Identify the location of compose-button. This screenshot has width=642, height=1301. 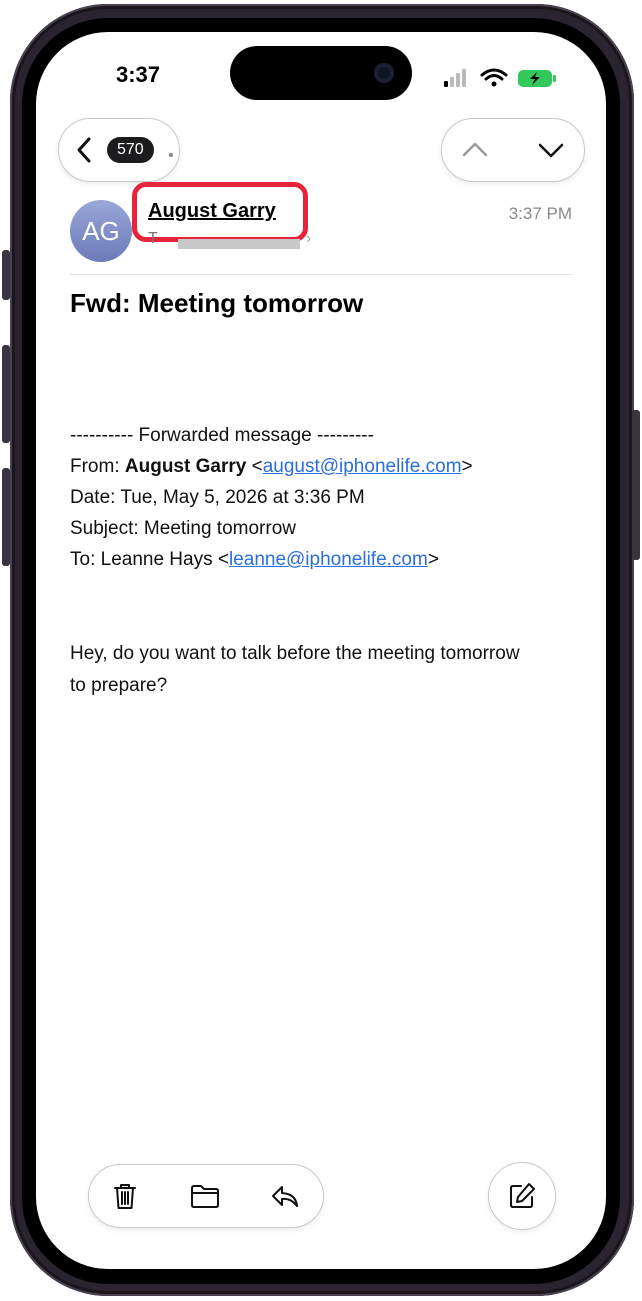
(522, 1196).